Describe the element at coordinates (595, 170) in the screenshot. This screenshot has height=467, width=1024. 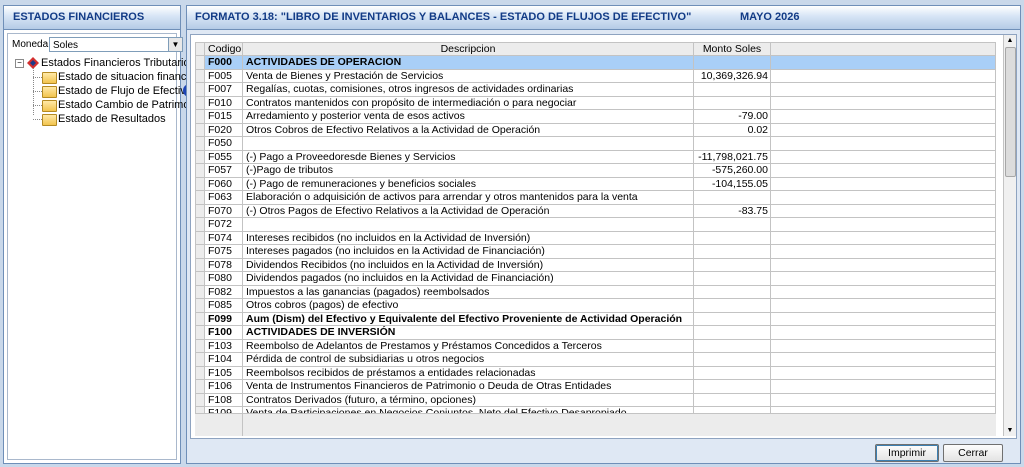
I see `table-row: F057 (-)Pago de tributos -575,260.00` at that location.